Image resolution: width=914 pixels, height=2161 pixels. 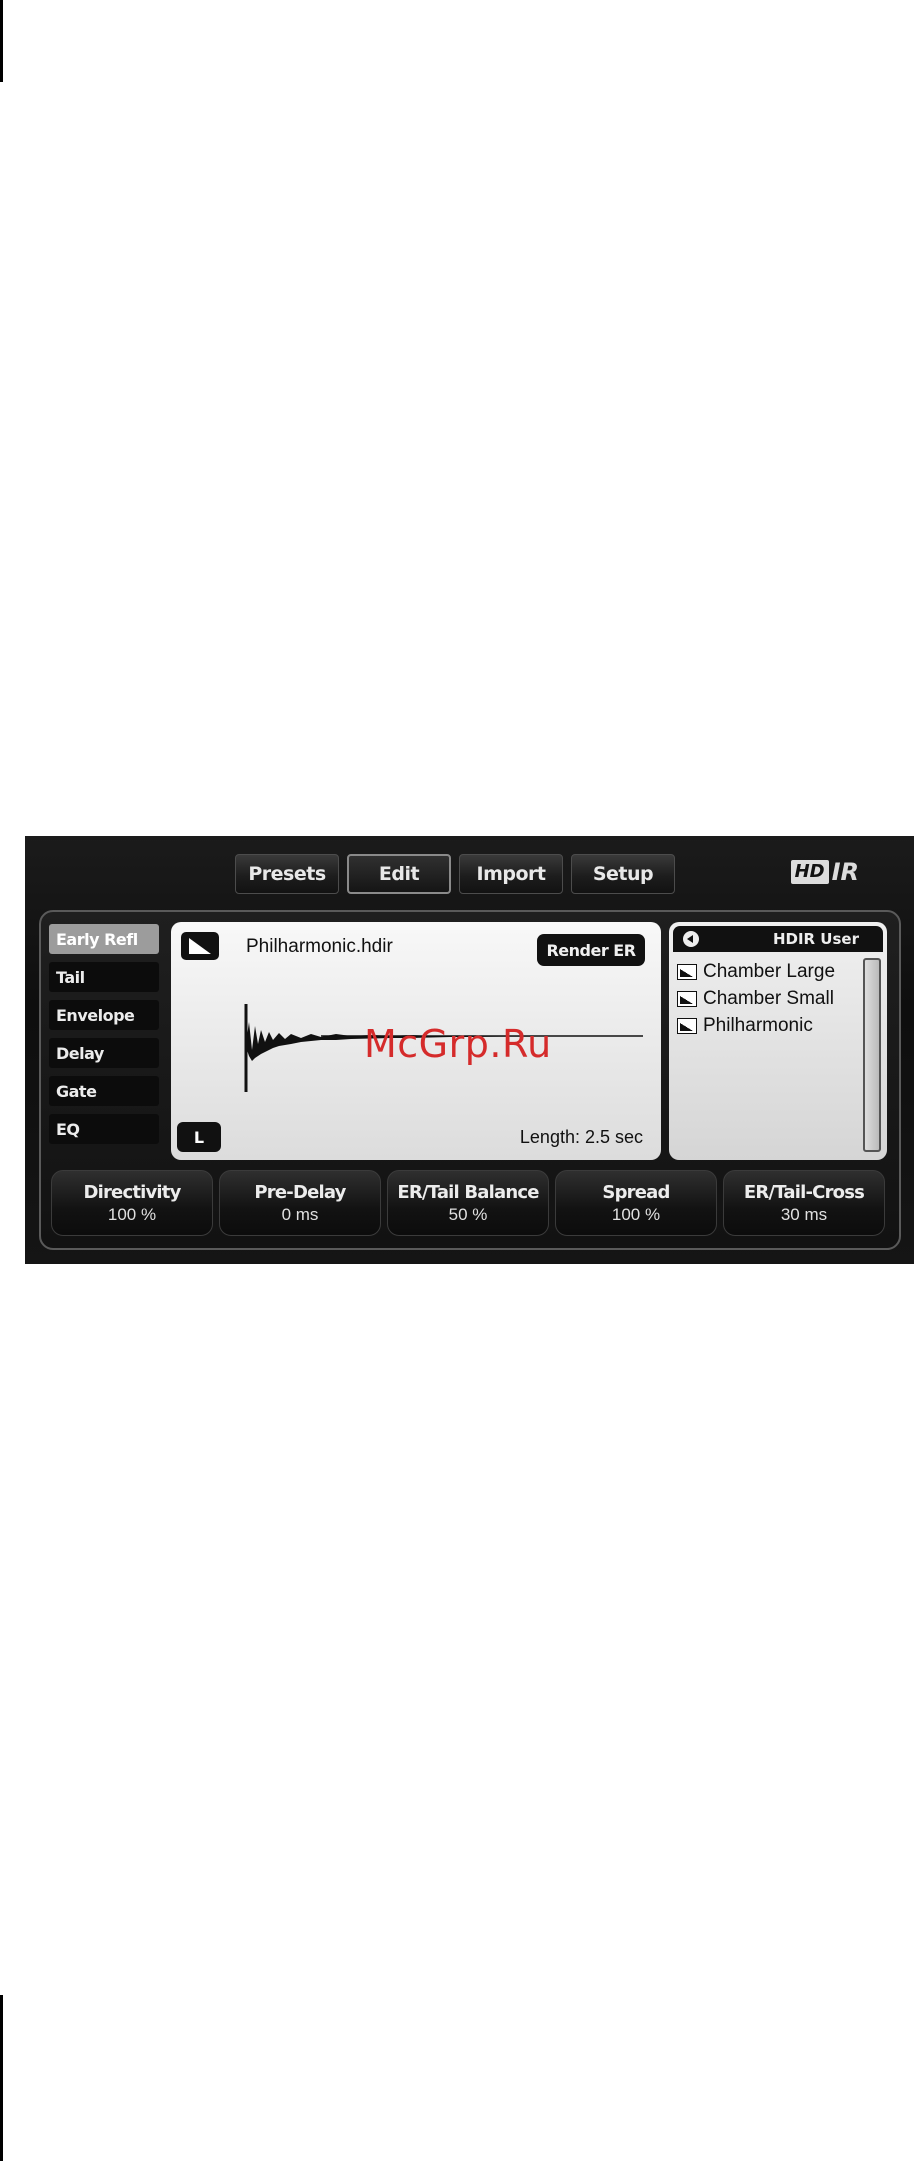 I want to click on param-label: Spread, so click(x=636, y=1192).